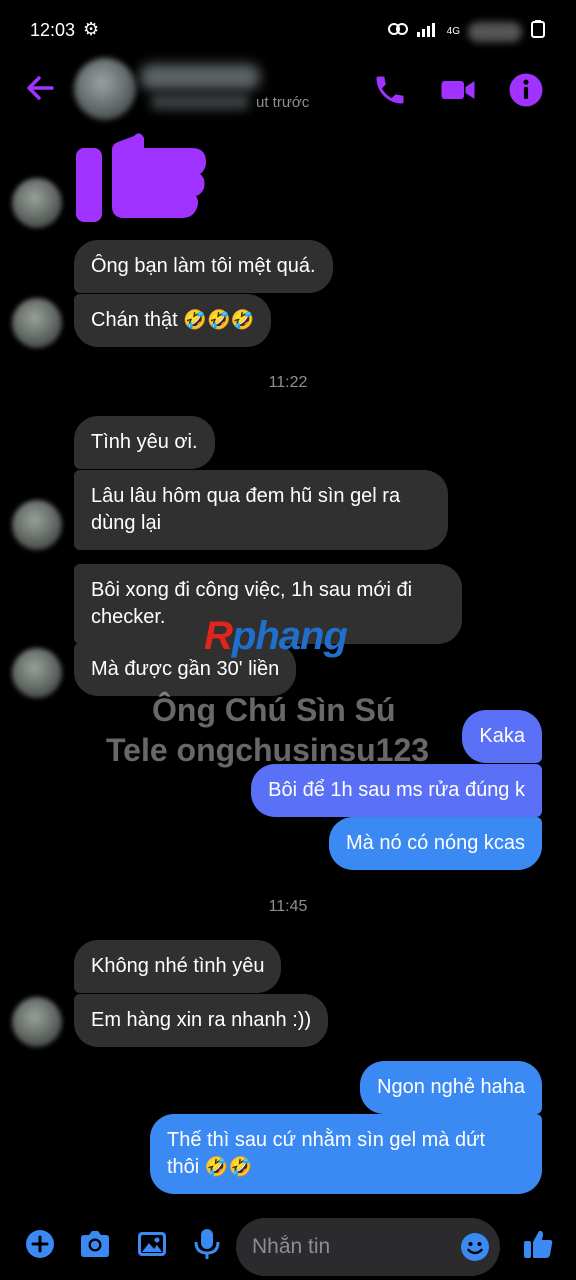 The width and height of the screenshot is (576, 1280). I want to click on contact-status-blurred, so click(200, 102).